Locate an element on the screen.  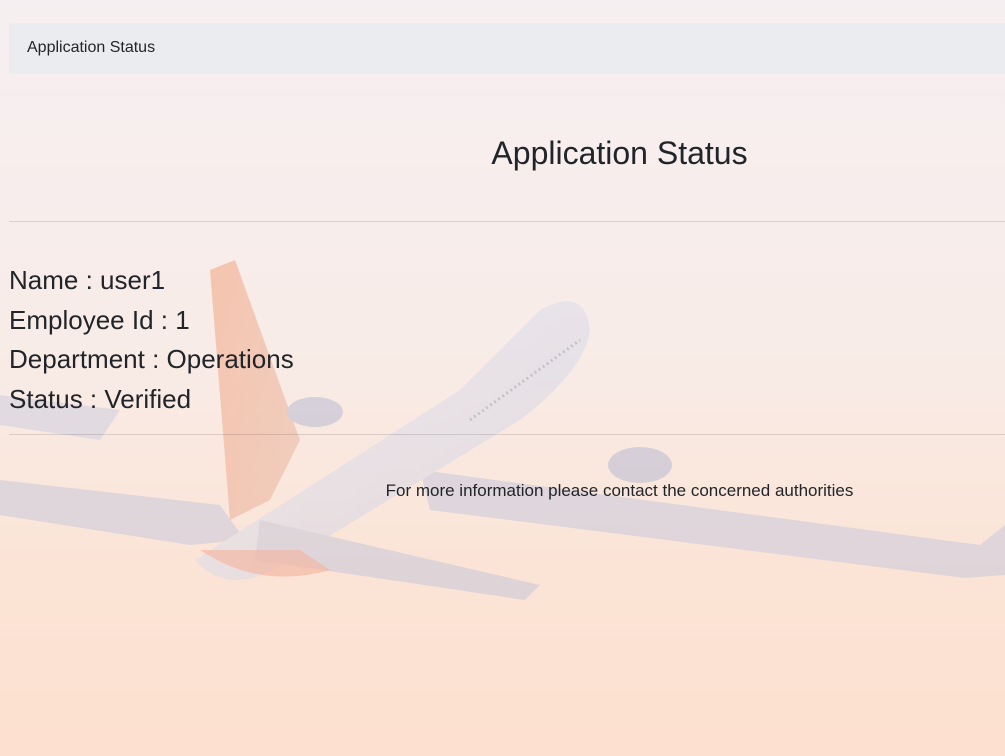
name-field: Name : user1 is located at coordinates (87, 280).